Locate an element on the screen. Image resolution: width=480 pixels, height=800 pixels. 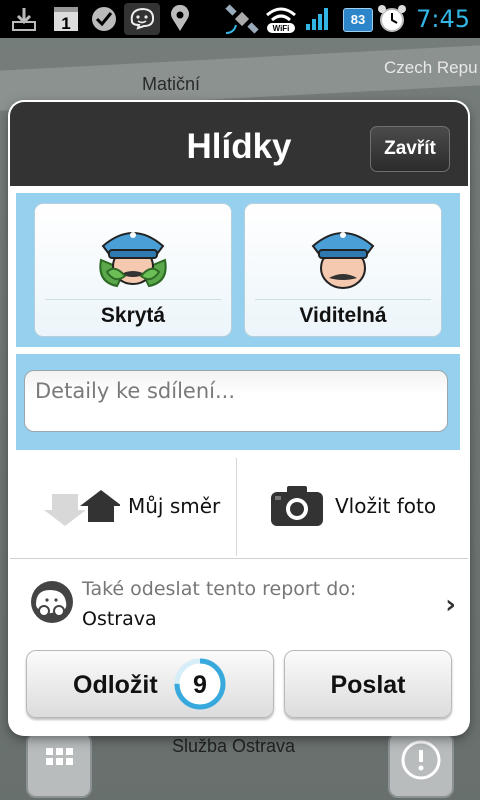
hidden-police-icon is located at coordinates (133, 260).